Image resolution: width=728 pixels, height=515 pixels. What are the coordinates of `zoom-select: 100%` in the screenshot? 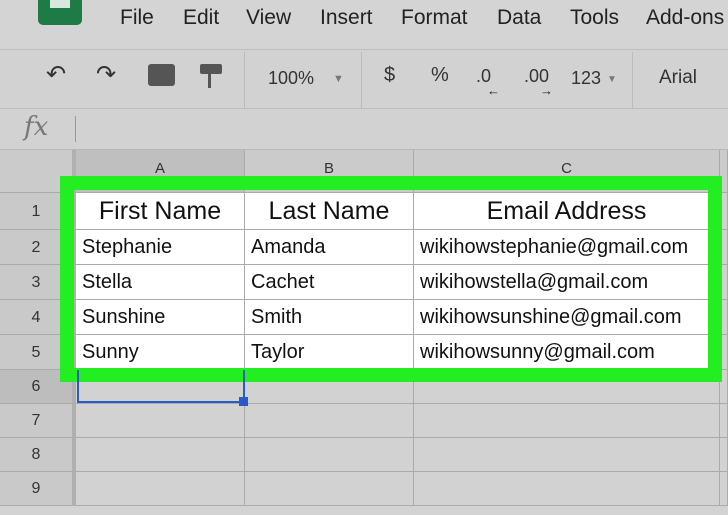 It's located at (291, 78).